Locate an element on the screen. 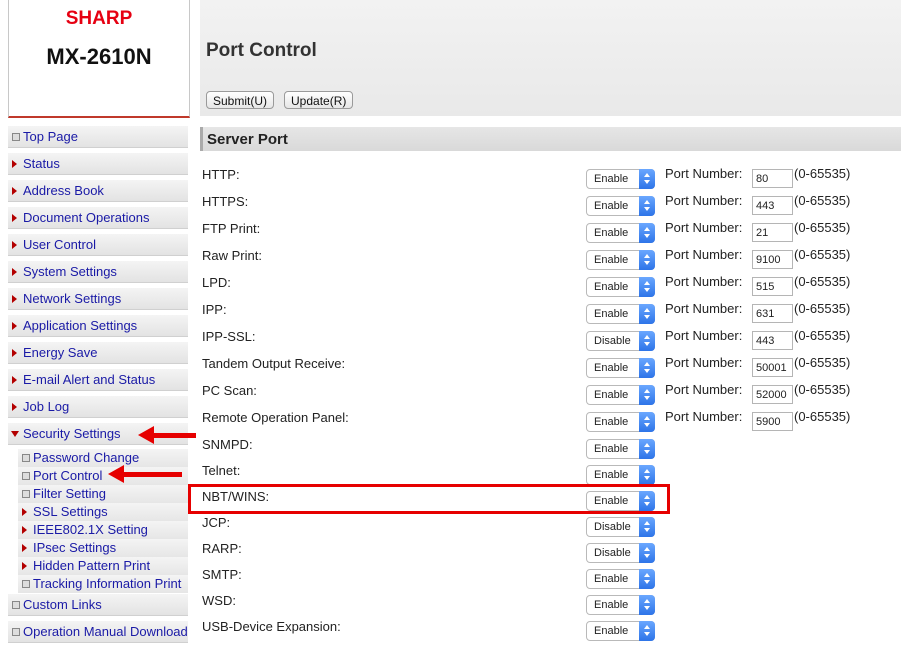  highlight-box-nbt-wins is located at coordinates (429, 499).